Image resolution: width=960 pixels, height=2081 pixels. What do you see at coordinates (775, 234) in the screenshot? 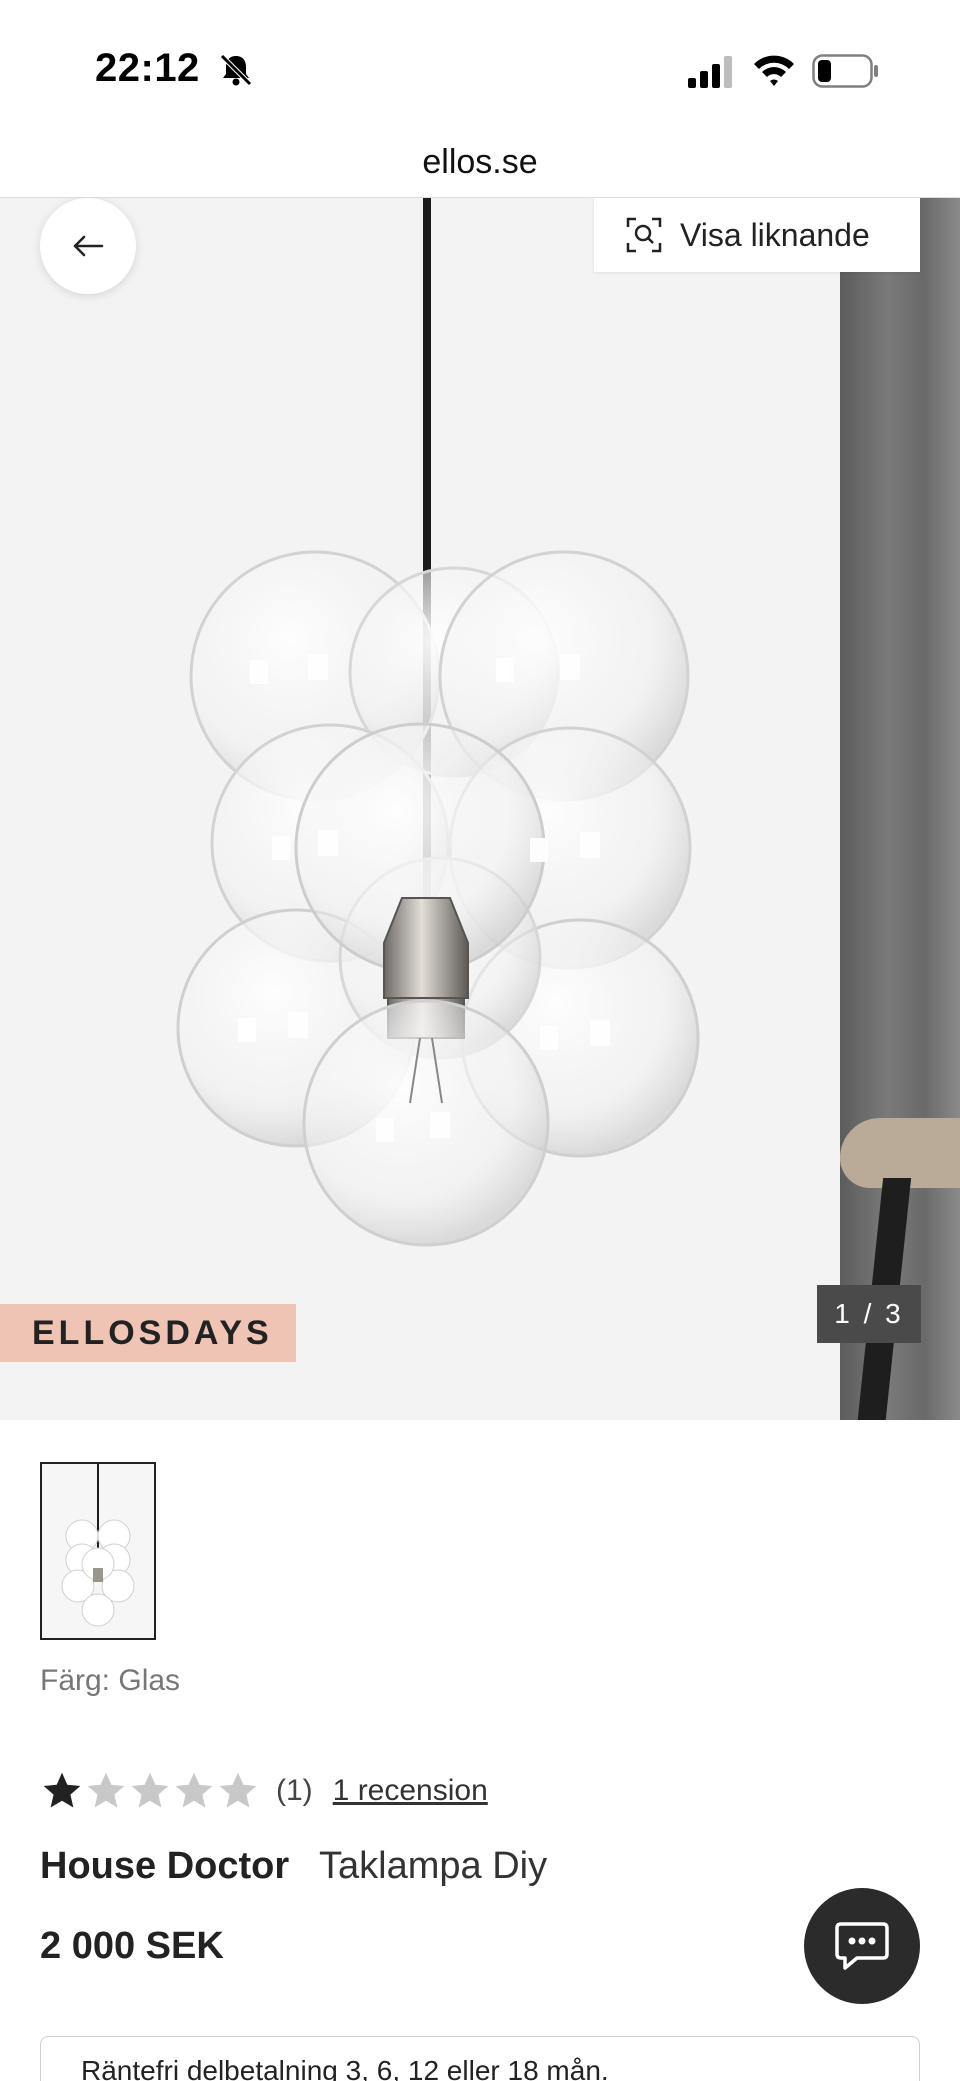
I see `show-similar-label: Visa liknande` at bounding box center [775, 234].